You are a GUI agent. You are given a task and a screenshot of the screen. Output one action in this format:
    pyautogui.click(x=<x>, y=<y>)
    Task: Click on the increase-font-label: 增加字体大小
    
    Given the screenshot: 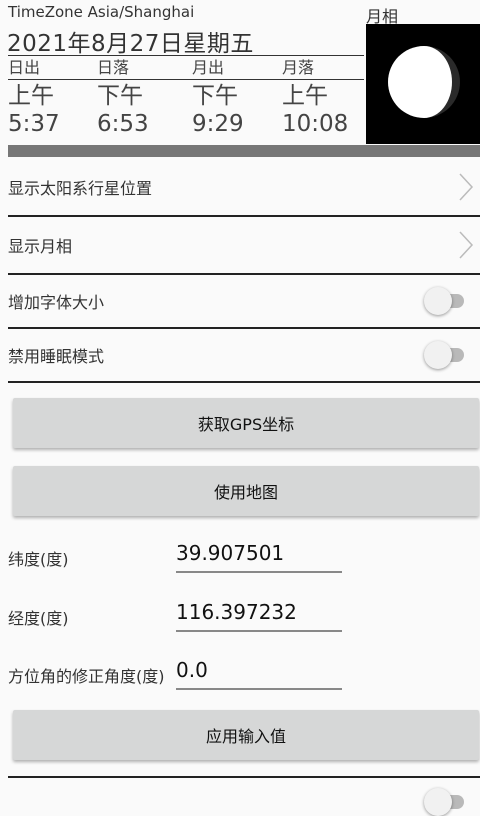 What is the action you would take?
    pyautogui.click(x=56, y=302)
    